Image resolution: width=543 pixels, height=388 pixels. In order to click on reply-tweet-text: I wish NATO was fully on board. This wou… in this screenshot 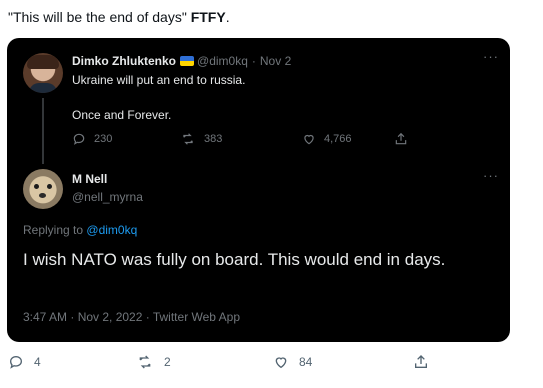, I will do `click(234, 259)`.